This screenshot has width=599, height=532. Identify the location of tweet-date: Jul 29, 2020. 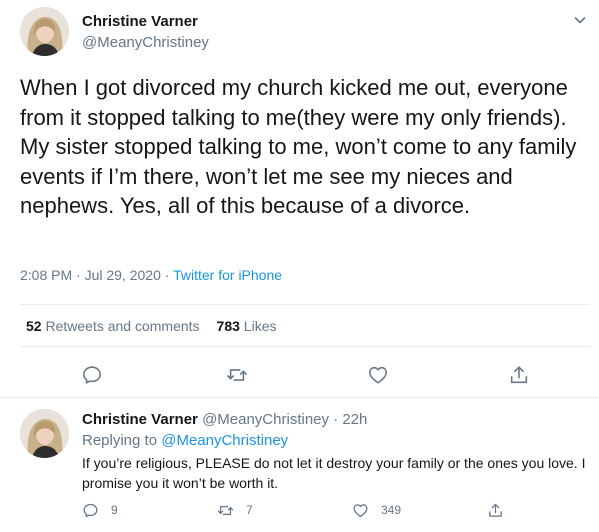
(123, 275).